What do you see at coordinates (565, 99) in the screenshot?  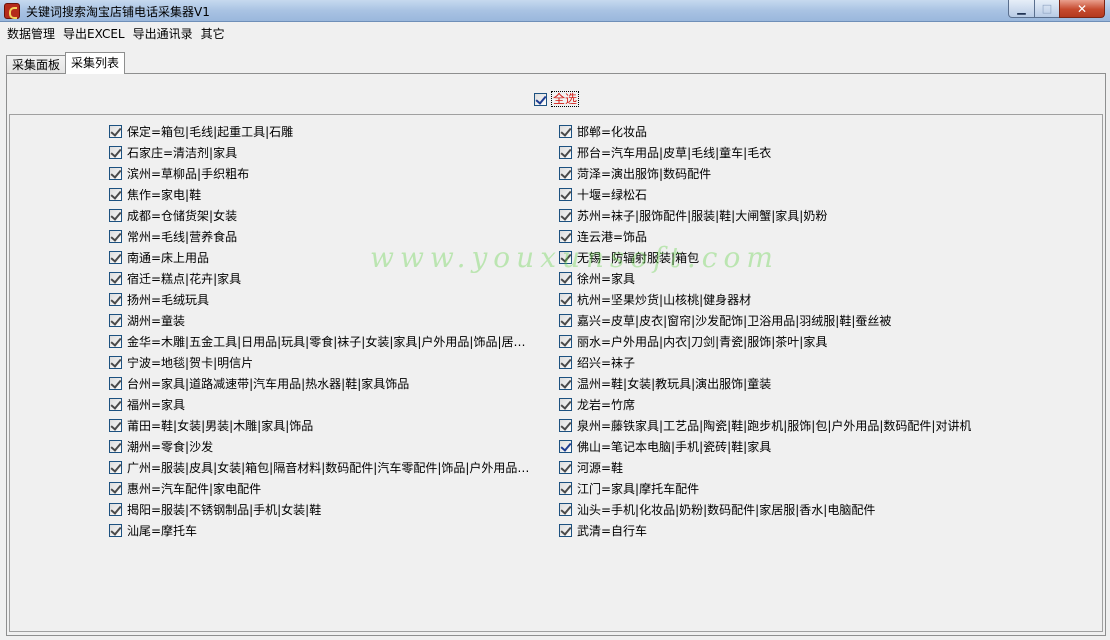 I see `select-all-label: 全选` at bounding box center [565, 99].